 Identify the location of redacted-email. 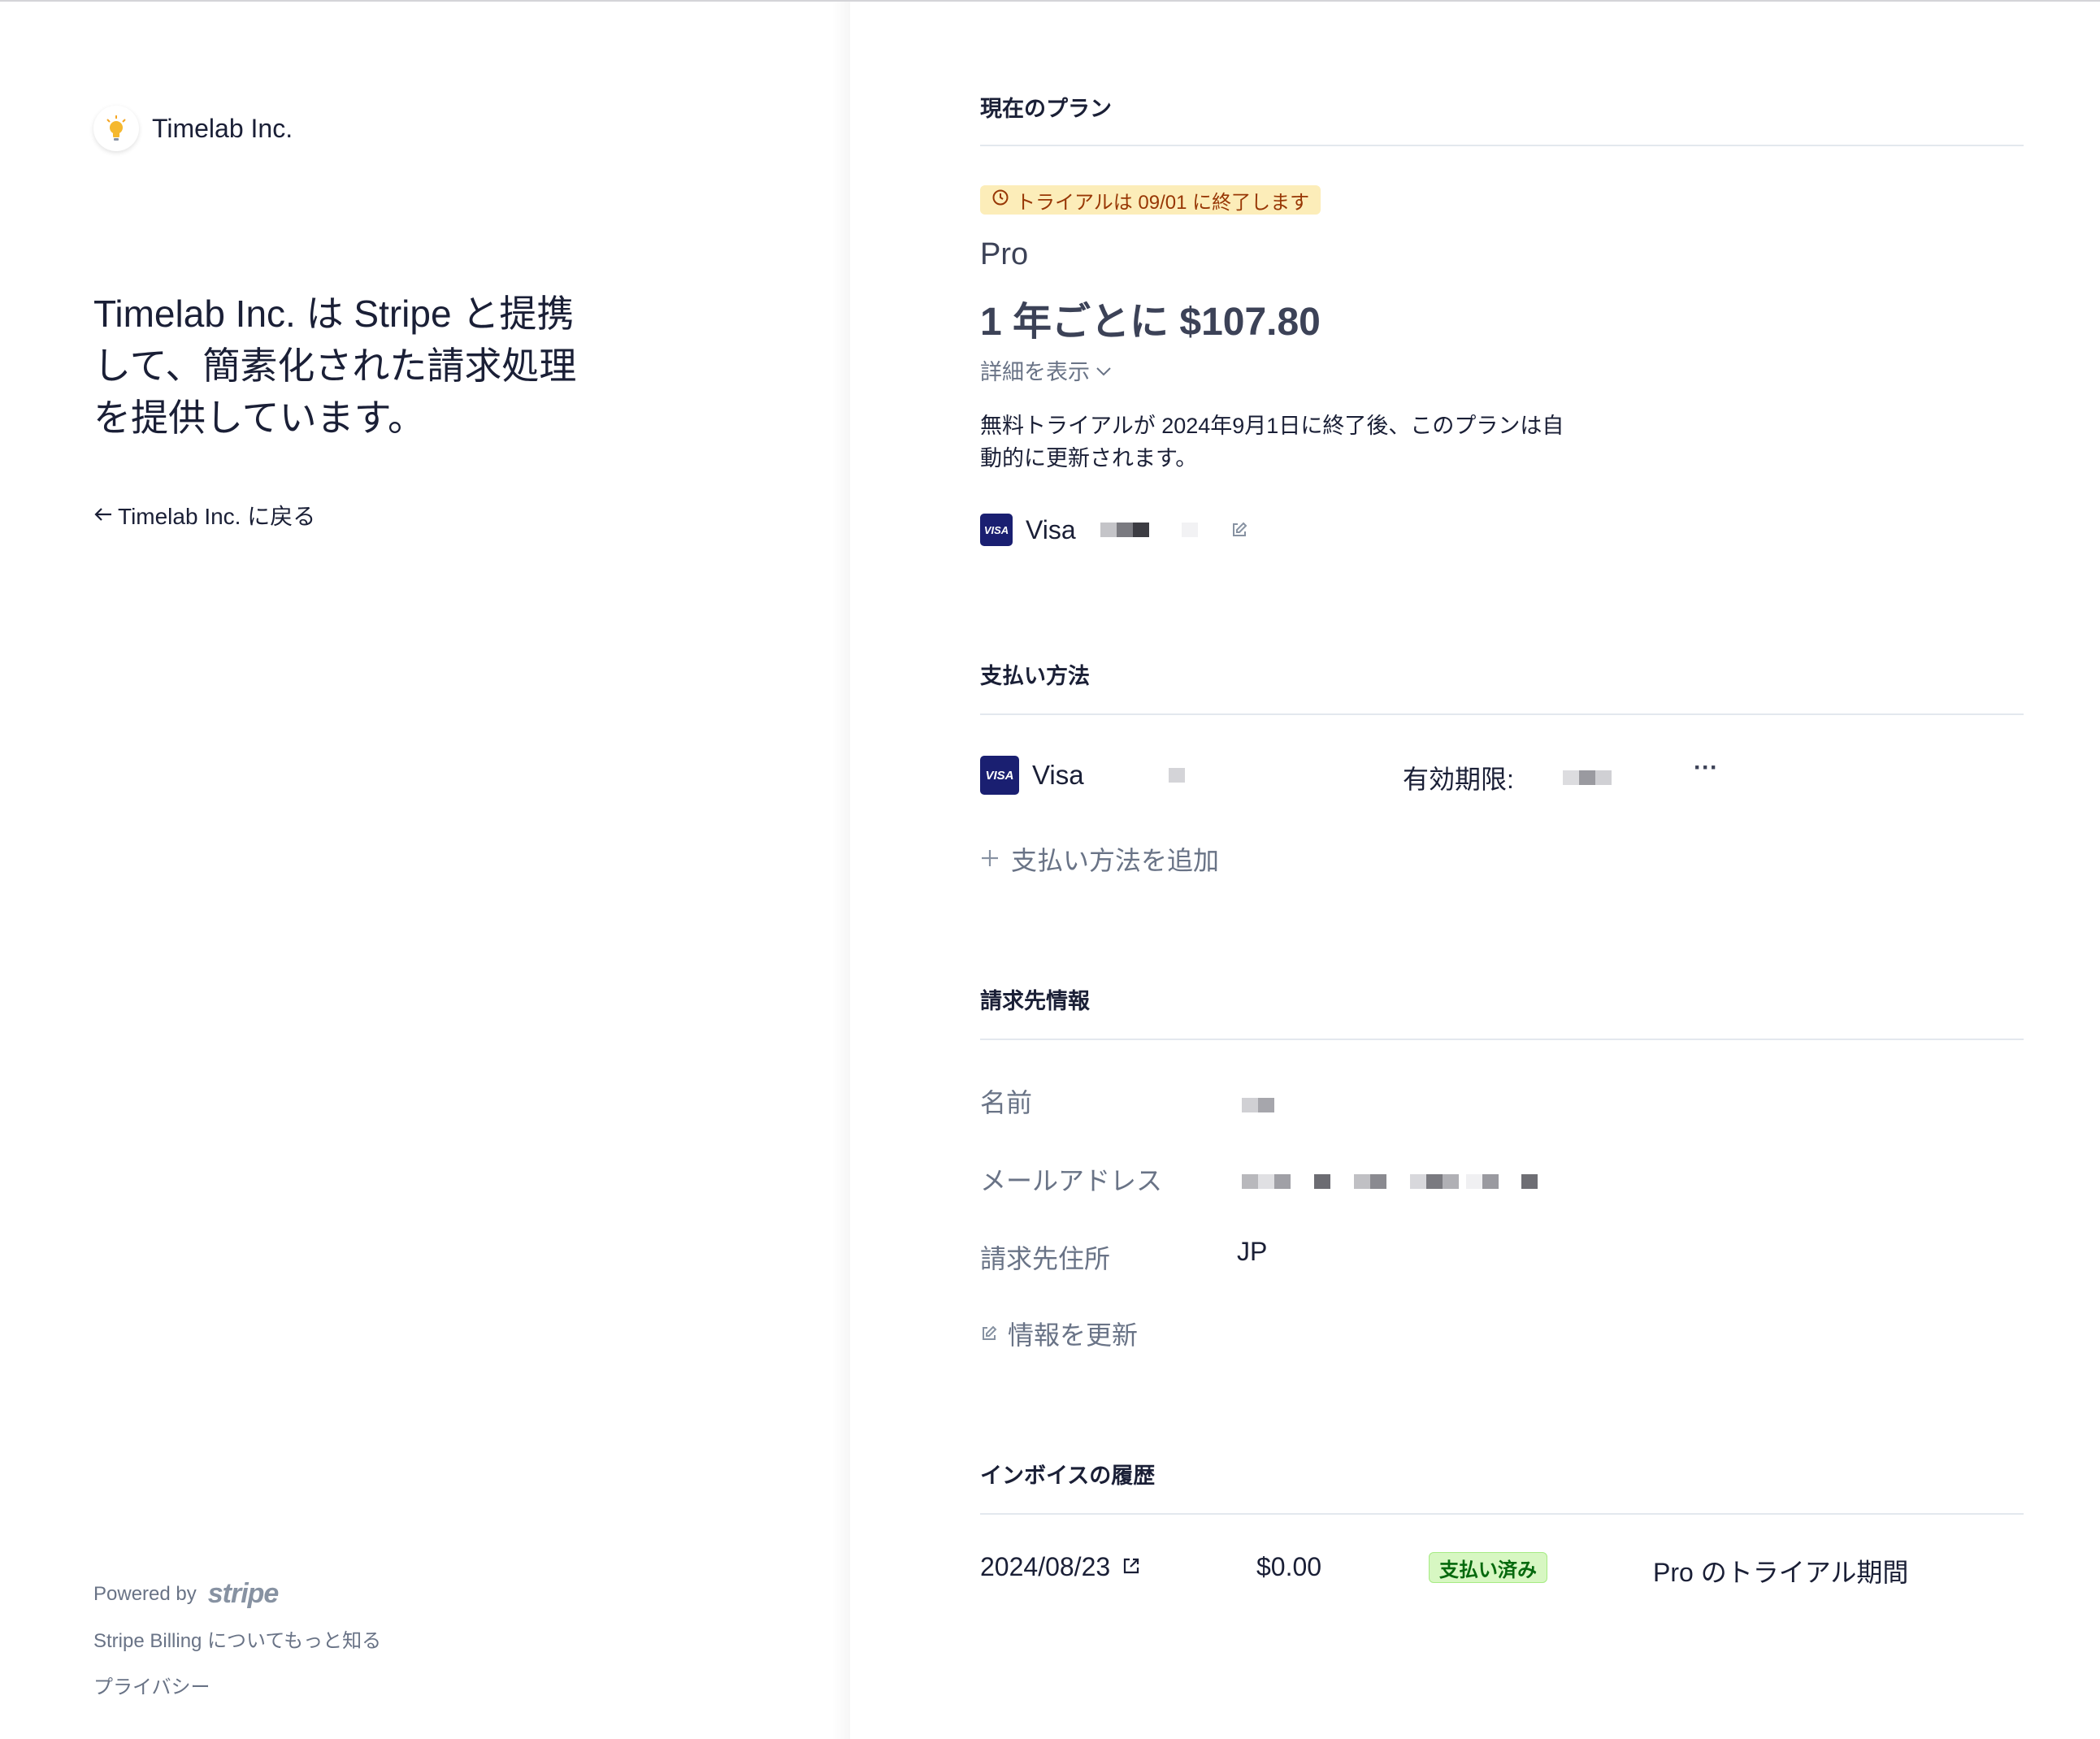
(1390, 1180).